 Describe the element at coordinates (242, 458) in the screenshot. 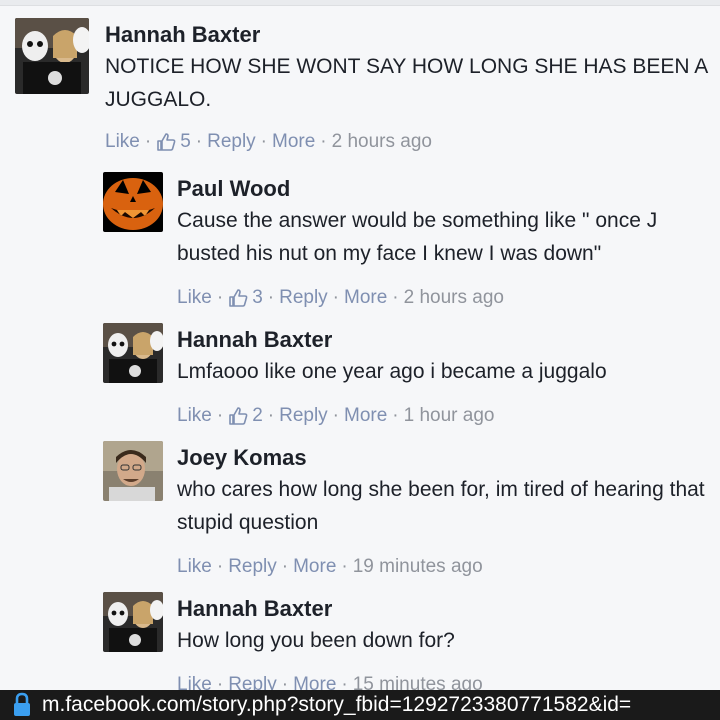

I see `comment-author: Joey Komas` at that location.